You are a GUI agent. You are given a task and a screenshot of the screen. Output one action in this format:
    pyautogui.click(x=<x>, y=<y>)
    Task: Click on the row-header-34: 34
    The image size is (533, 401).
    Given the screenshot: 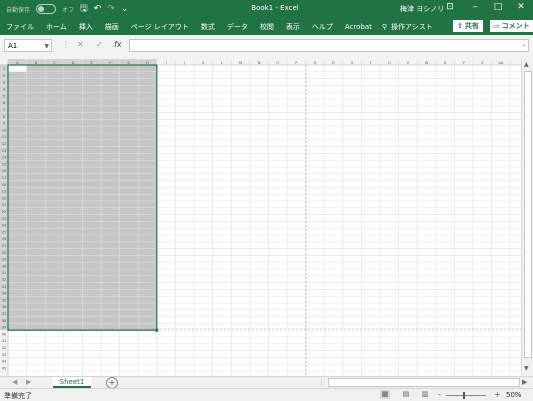 What is the action you would take?
    pyautogui.click(x=4, y=294)
    